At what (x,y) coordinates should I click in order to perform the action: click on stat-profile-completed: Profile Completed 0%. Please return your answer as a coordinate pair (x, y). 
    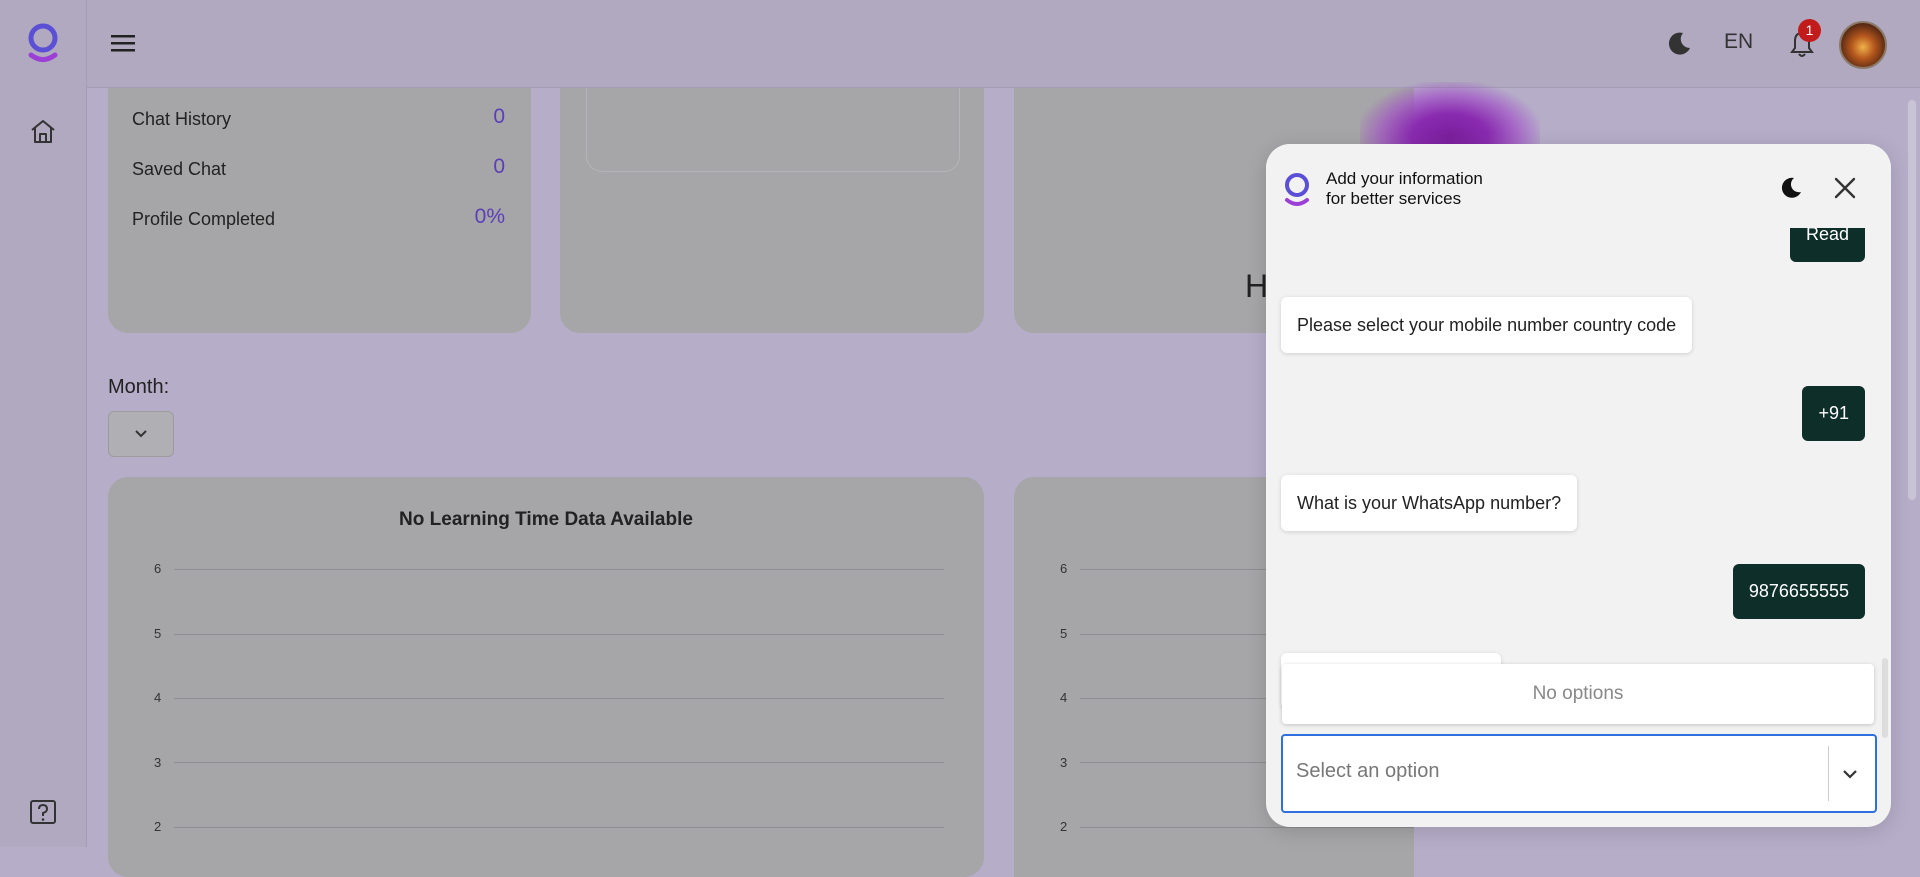
    Looking at the image, I should click on (318, 217).